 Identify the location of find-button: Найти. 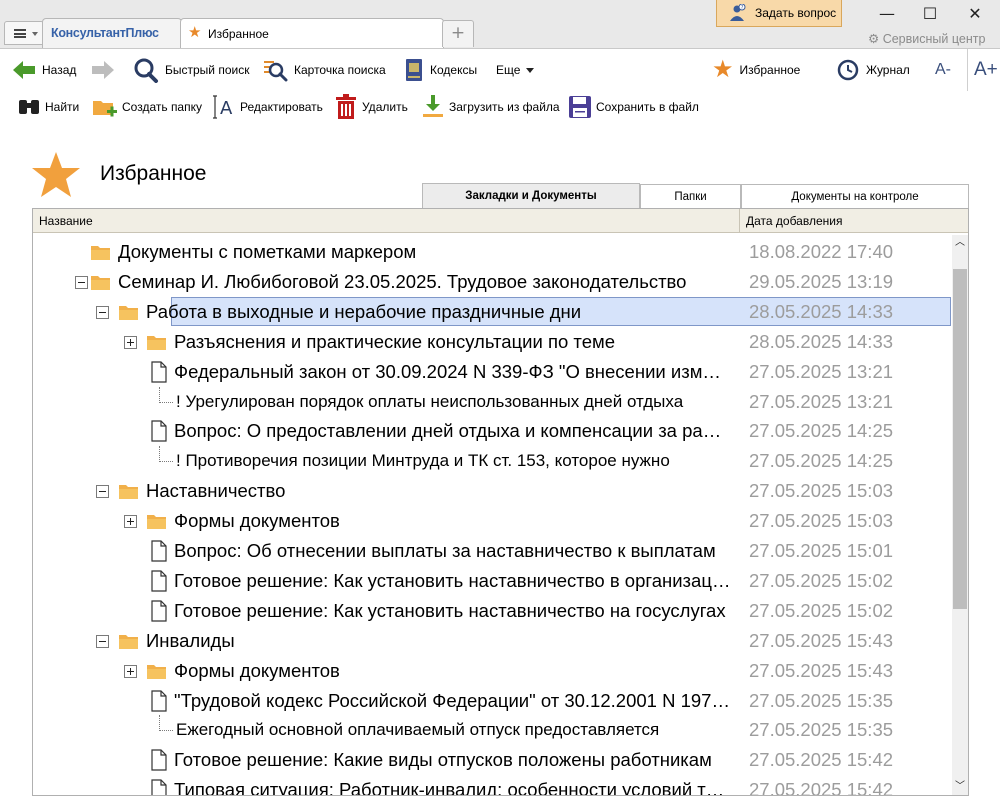
(48, 107).